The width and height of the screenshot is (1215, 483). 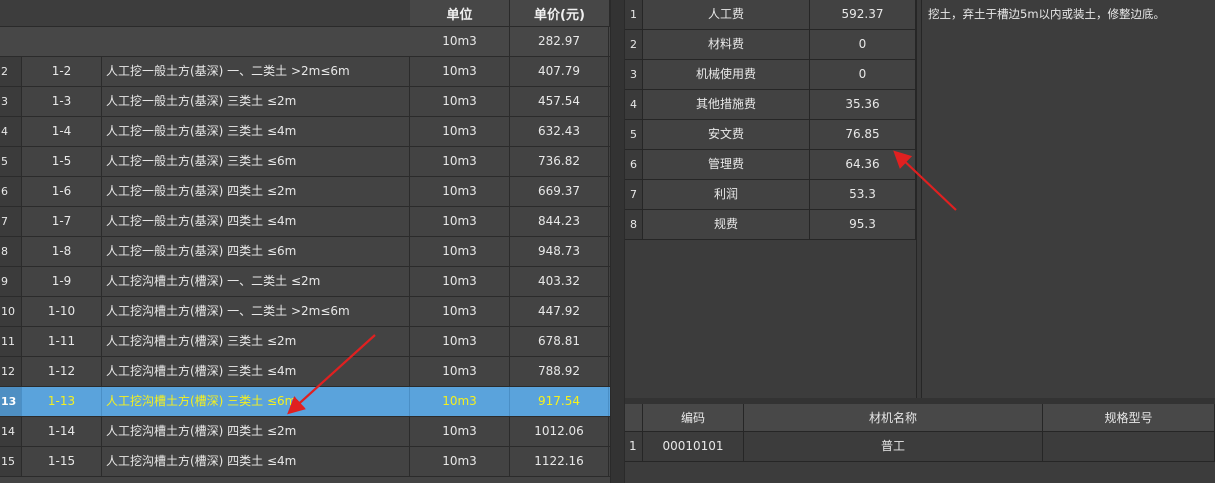 I want to click on table-row: 8 1-8 人工挖一般土方(基深) 四类土 ≤6m 10m3 948.73, so click(x=305, y=252).